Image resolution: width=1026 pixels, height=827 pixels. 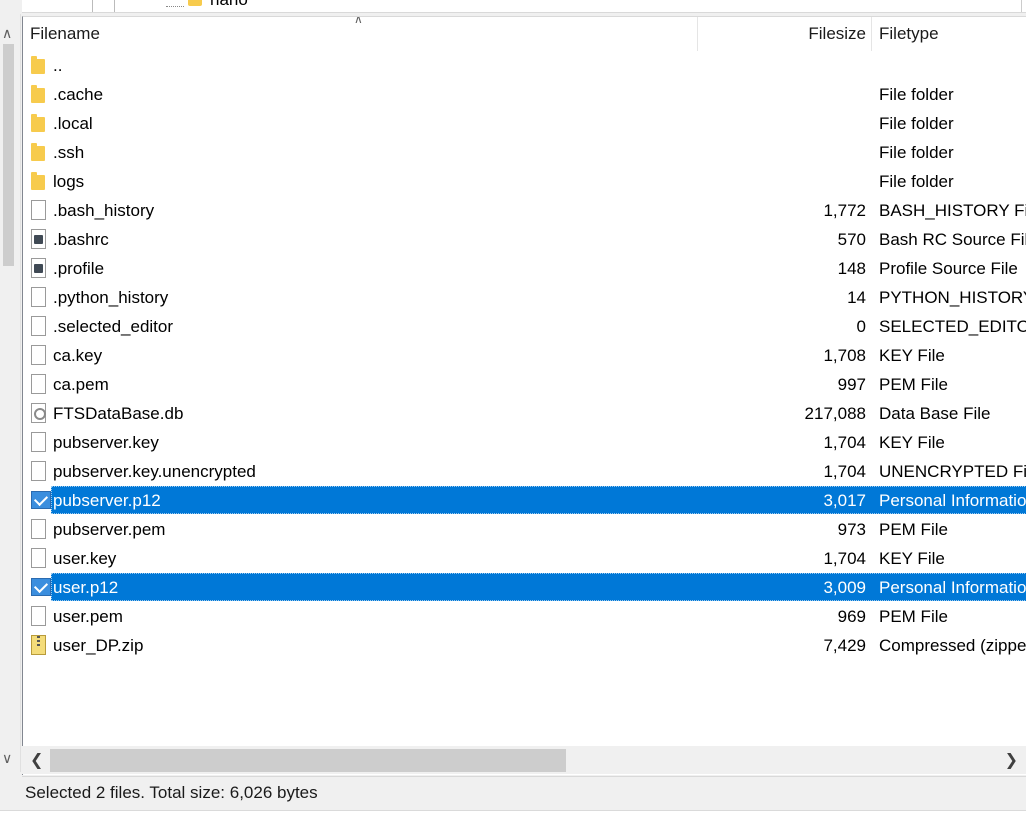 What do you see at coordinates (952, 34) in the screenshot?
I see `column-header-filetype: Filetype` at bounding box center [952, 34].